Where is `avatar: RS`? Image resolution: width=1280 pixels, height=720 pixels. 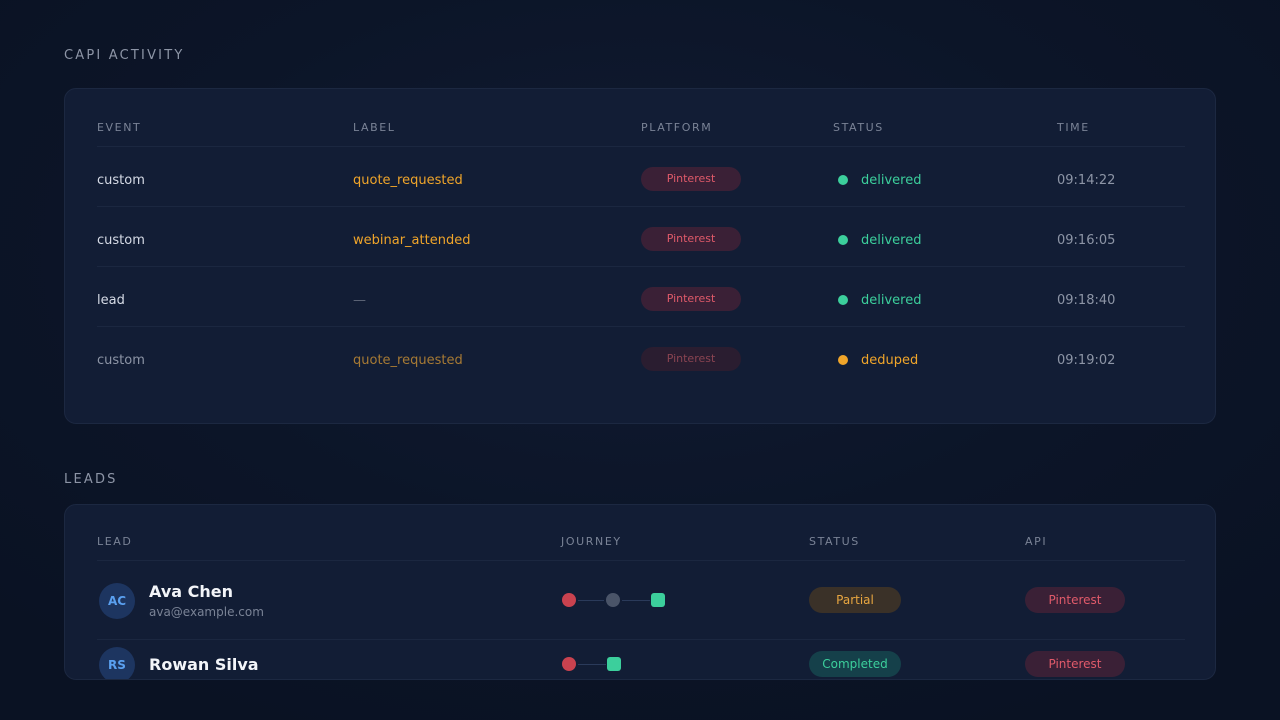
avatar: RS is located at coordinates (117, 663).